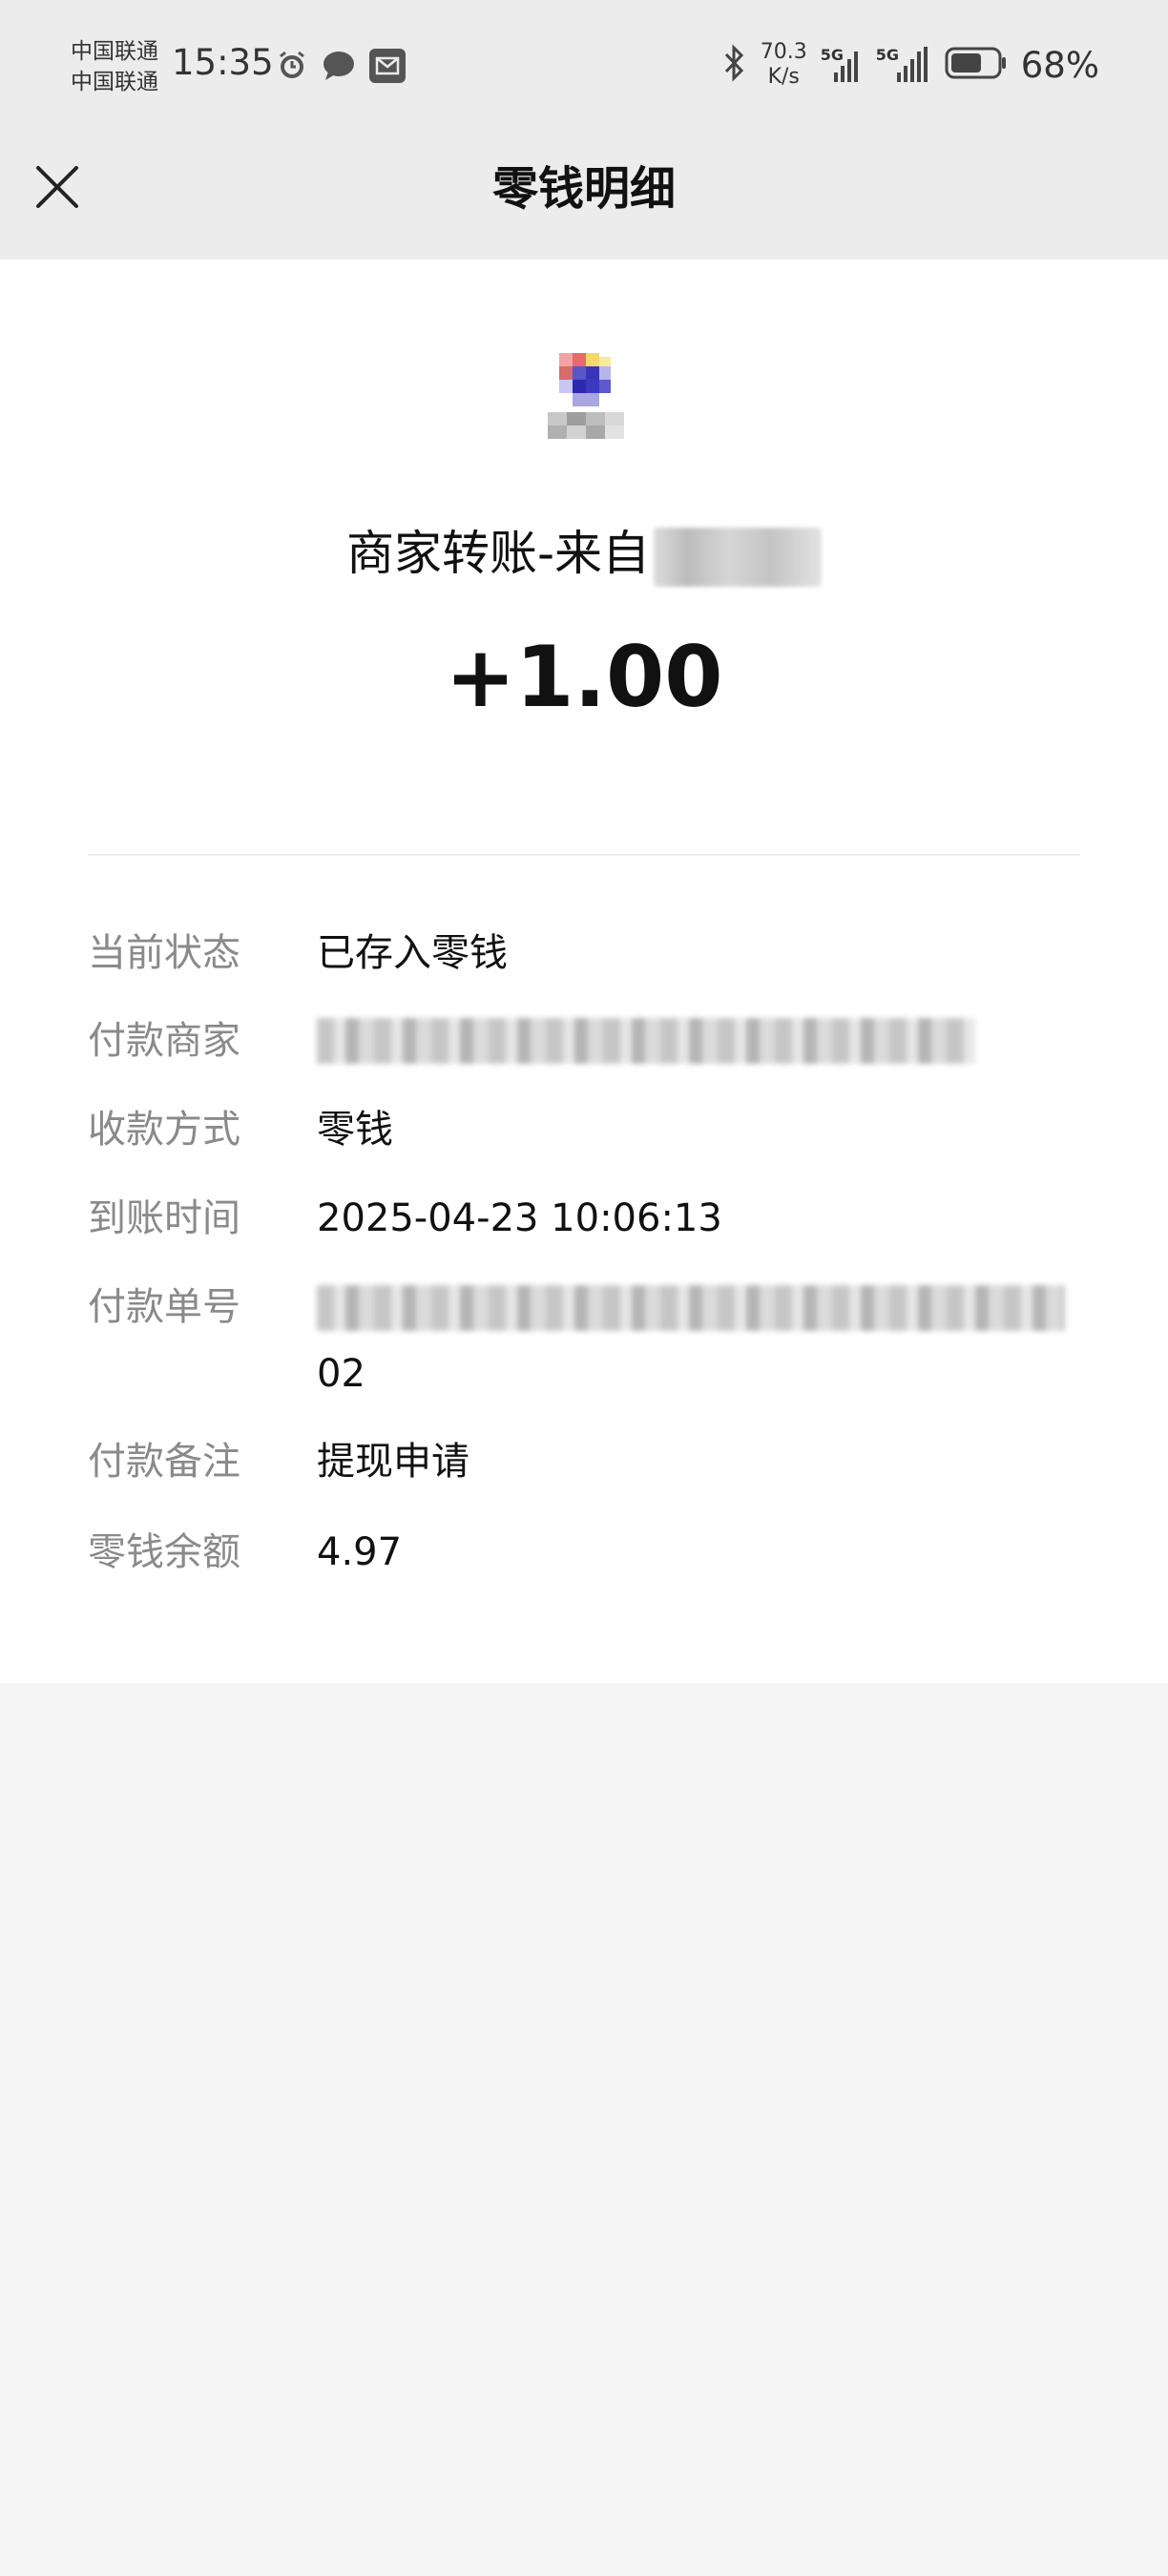 This screenshot has width=1168, height=2576. What do you see at coordinates (114, 66) in the screenshot?
I see `carrier-info: 中国联通 中国联通` at bounding box center [114, 66].